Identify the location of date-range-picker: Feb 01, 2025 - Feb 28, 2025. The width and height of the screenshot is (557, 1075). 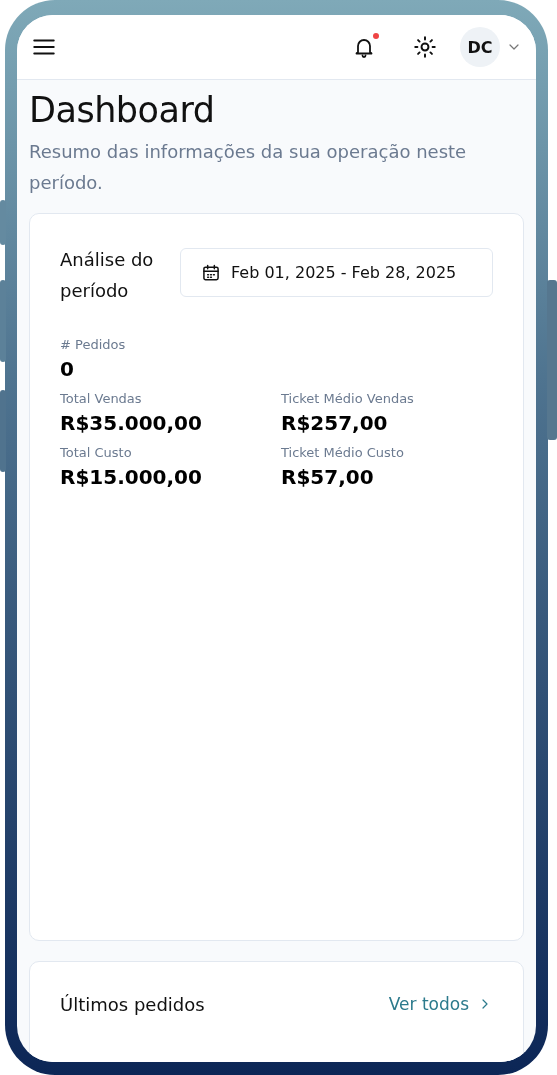
(336, 272).